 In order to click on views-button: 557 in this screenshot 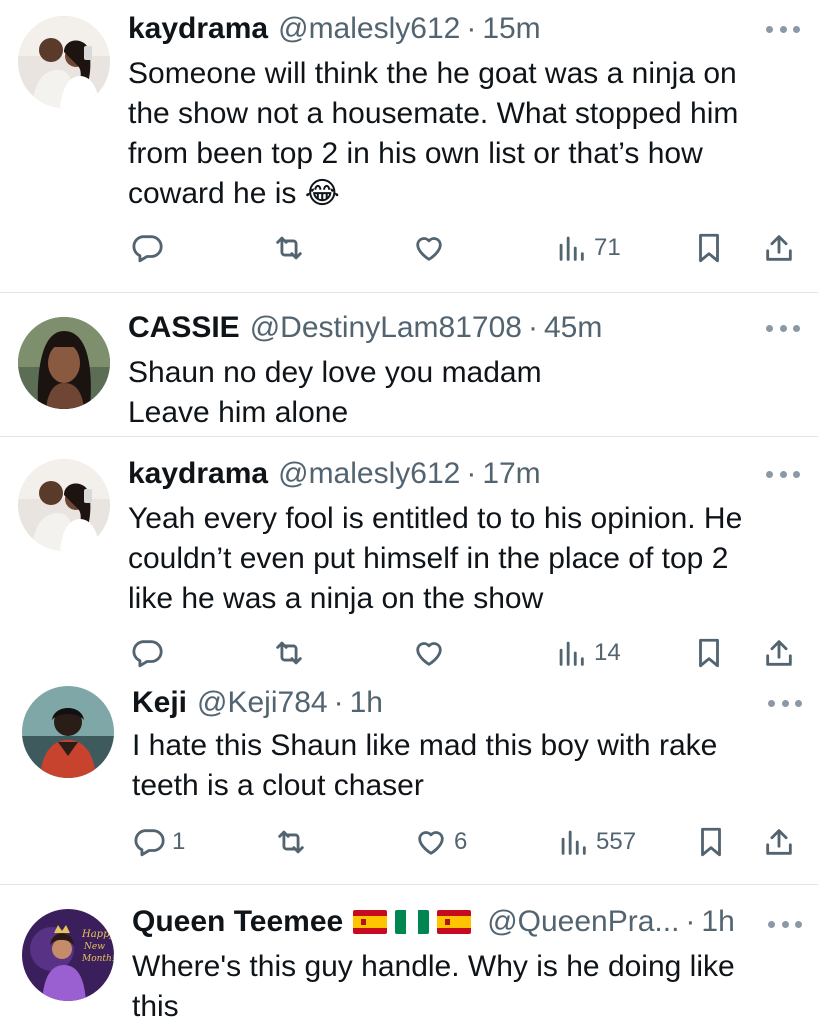, I will do `click(596, 842)`.